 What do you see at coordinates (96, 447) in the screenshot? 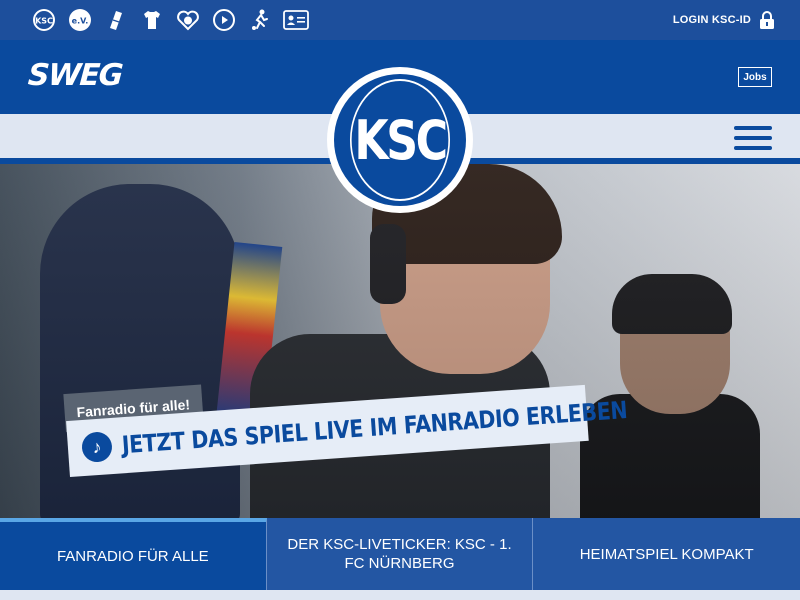
I see `music-note-icon: ♪` at bounding box center [96, 447].